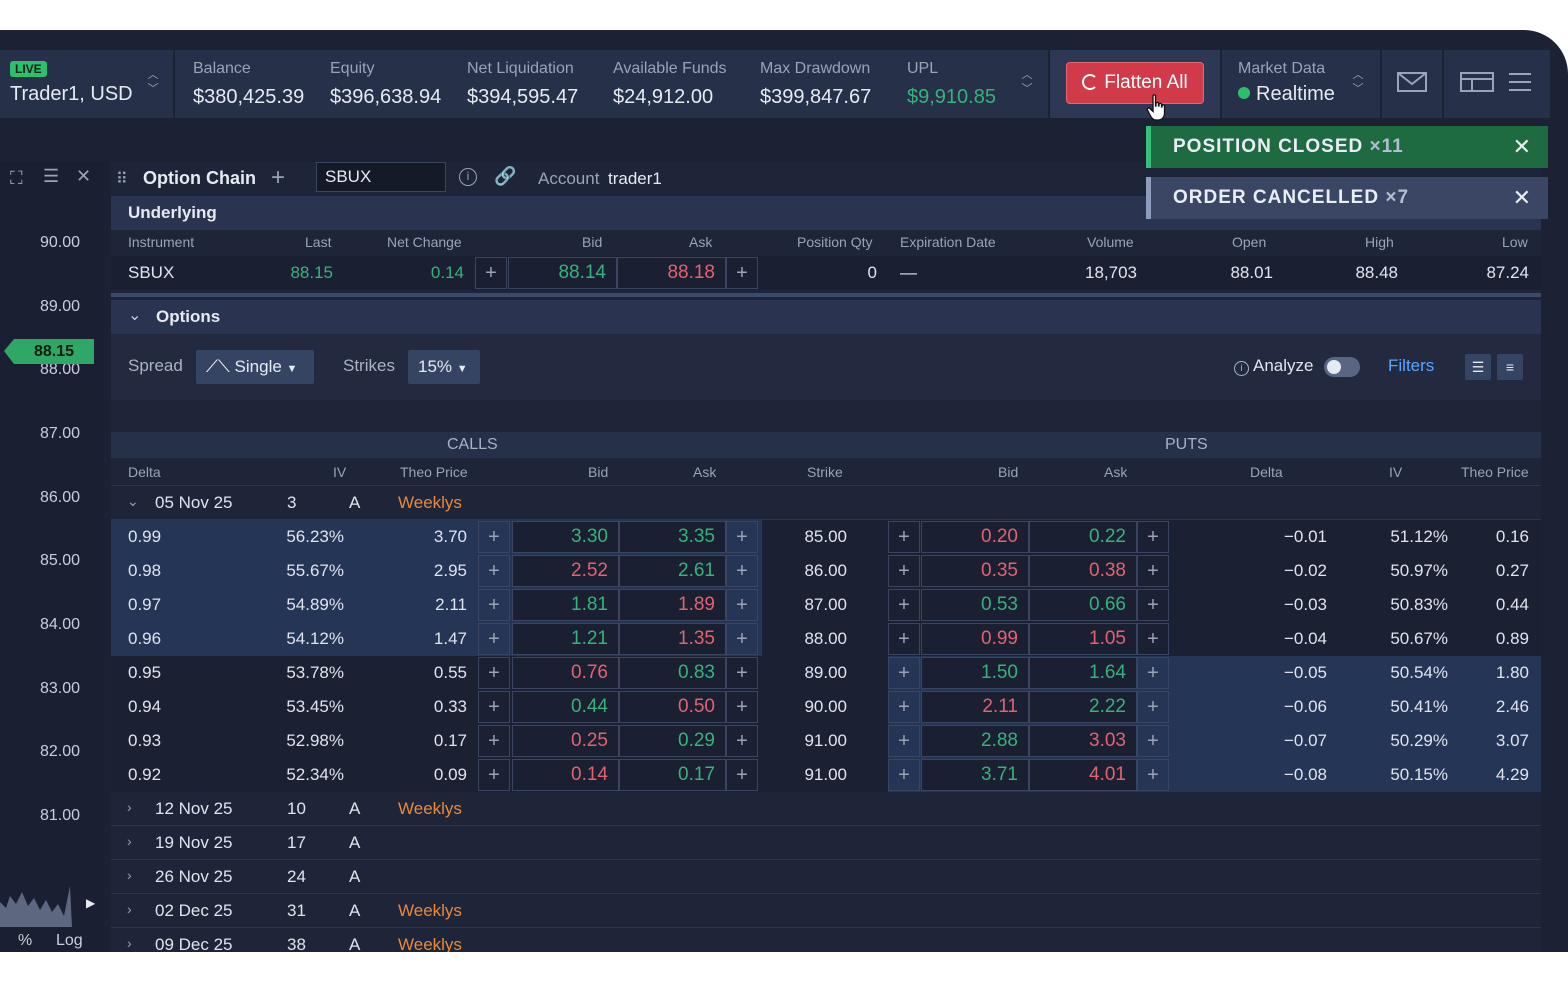  Describe the element at coordinates (975, 707) in the screenshot. I see `put-bid: 2.11` at that location.